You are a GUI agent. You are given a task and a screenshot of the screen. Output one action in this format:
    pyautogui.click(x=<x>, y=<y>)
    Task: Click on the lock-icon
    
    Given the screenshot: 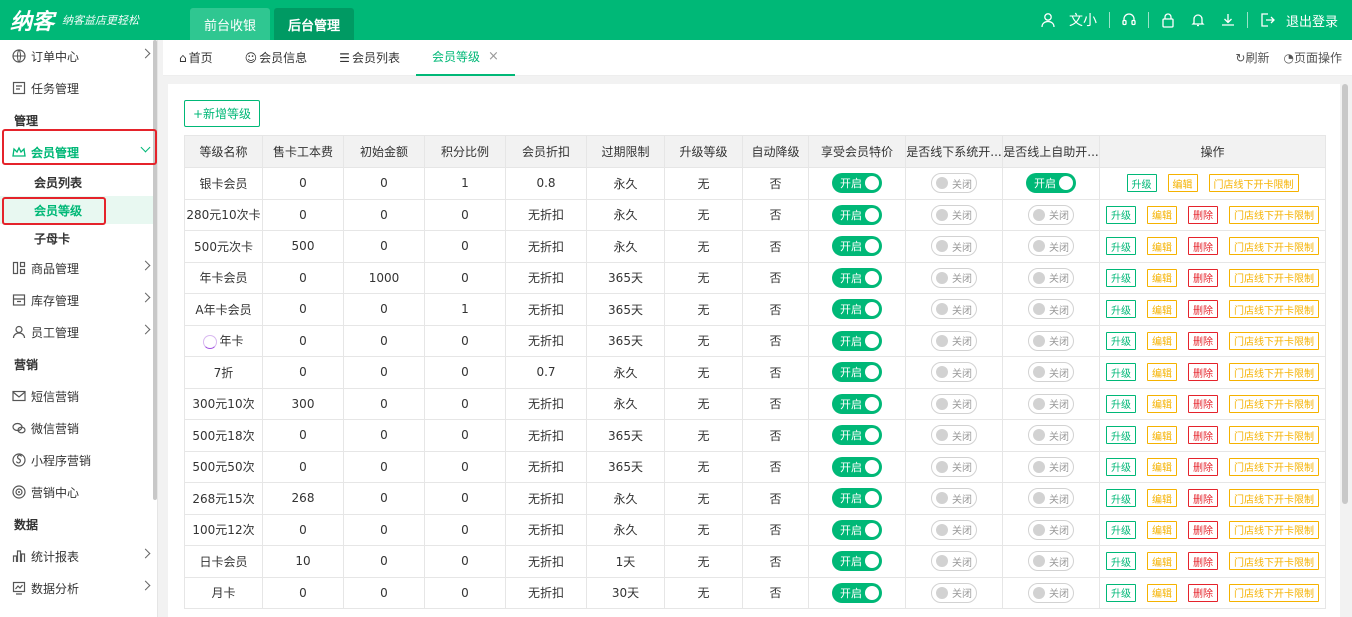 What is the action you would take?
    pyautogui.click(x=1168, y=20)
    